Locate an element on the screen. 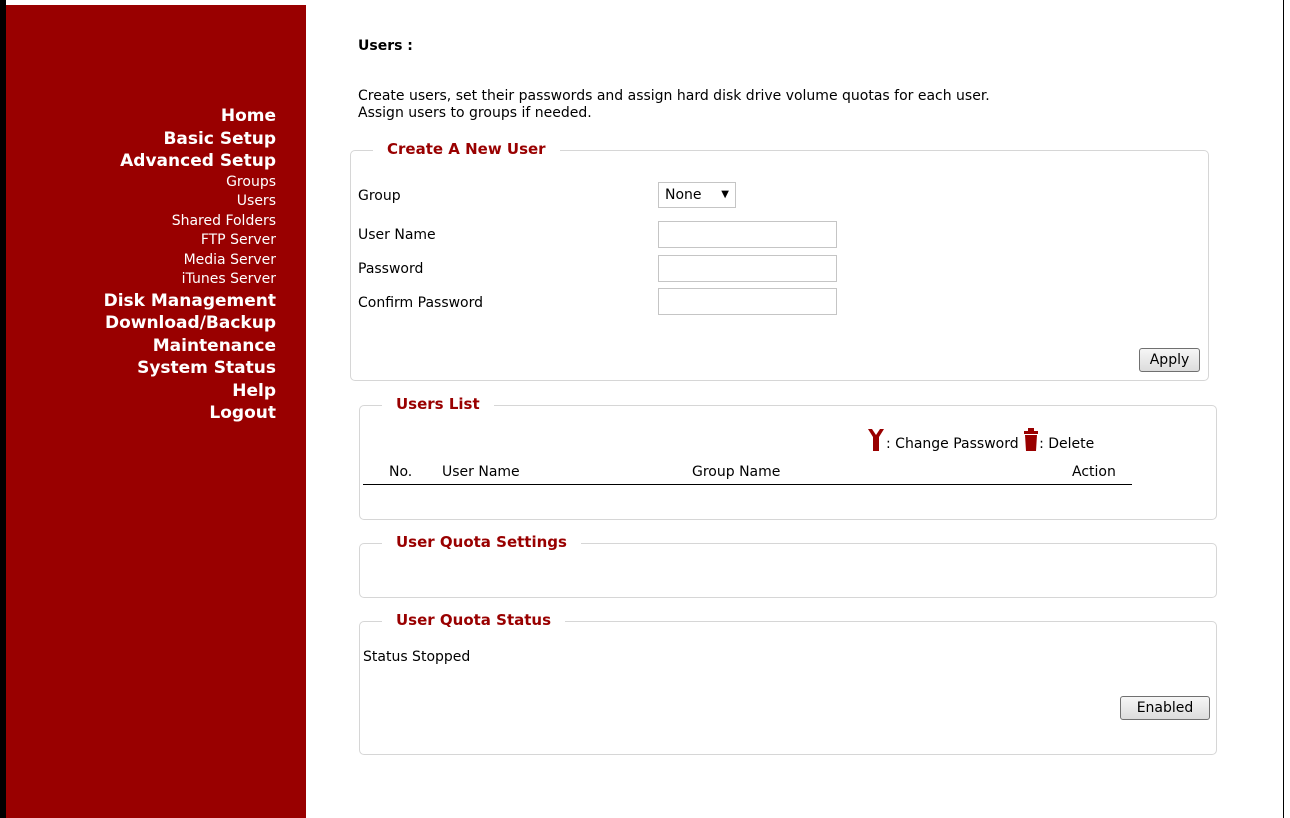 The width and height of the screenshot is (1290, 818). quota-settings-legend: User Quota Settings is located at coordinates (481, 542).